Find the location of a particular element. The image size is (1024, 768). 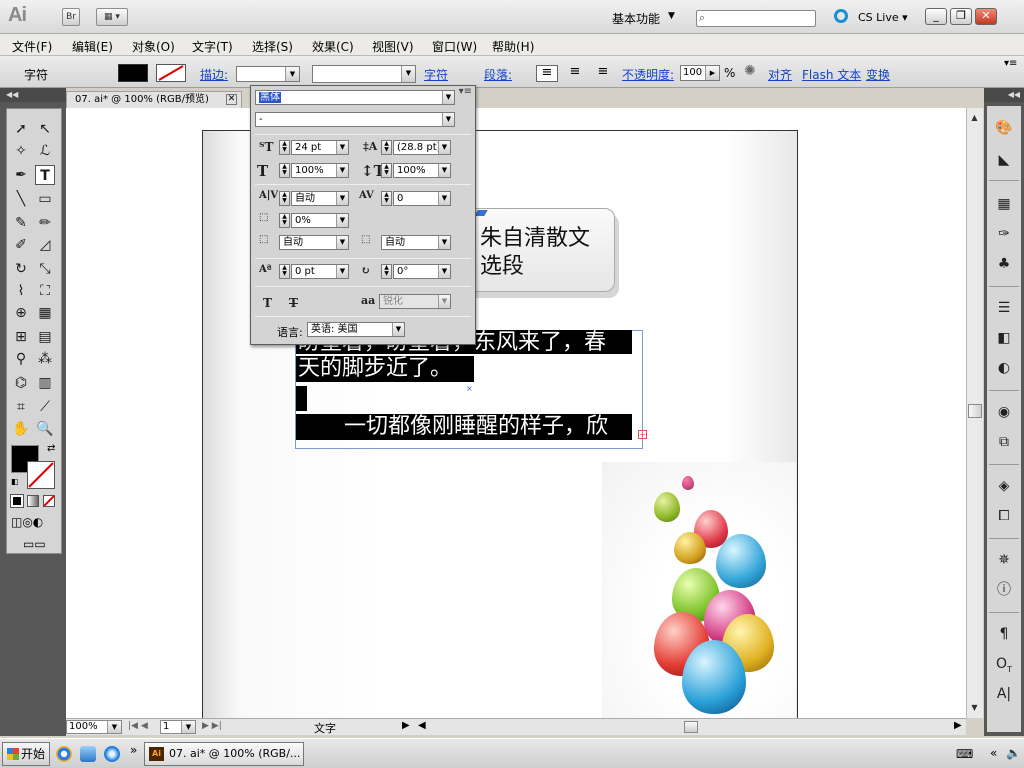

stroke-swatch is located at coordinates (171, 73).